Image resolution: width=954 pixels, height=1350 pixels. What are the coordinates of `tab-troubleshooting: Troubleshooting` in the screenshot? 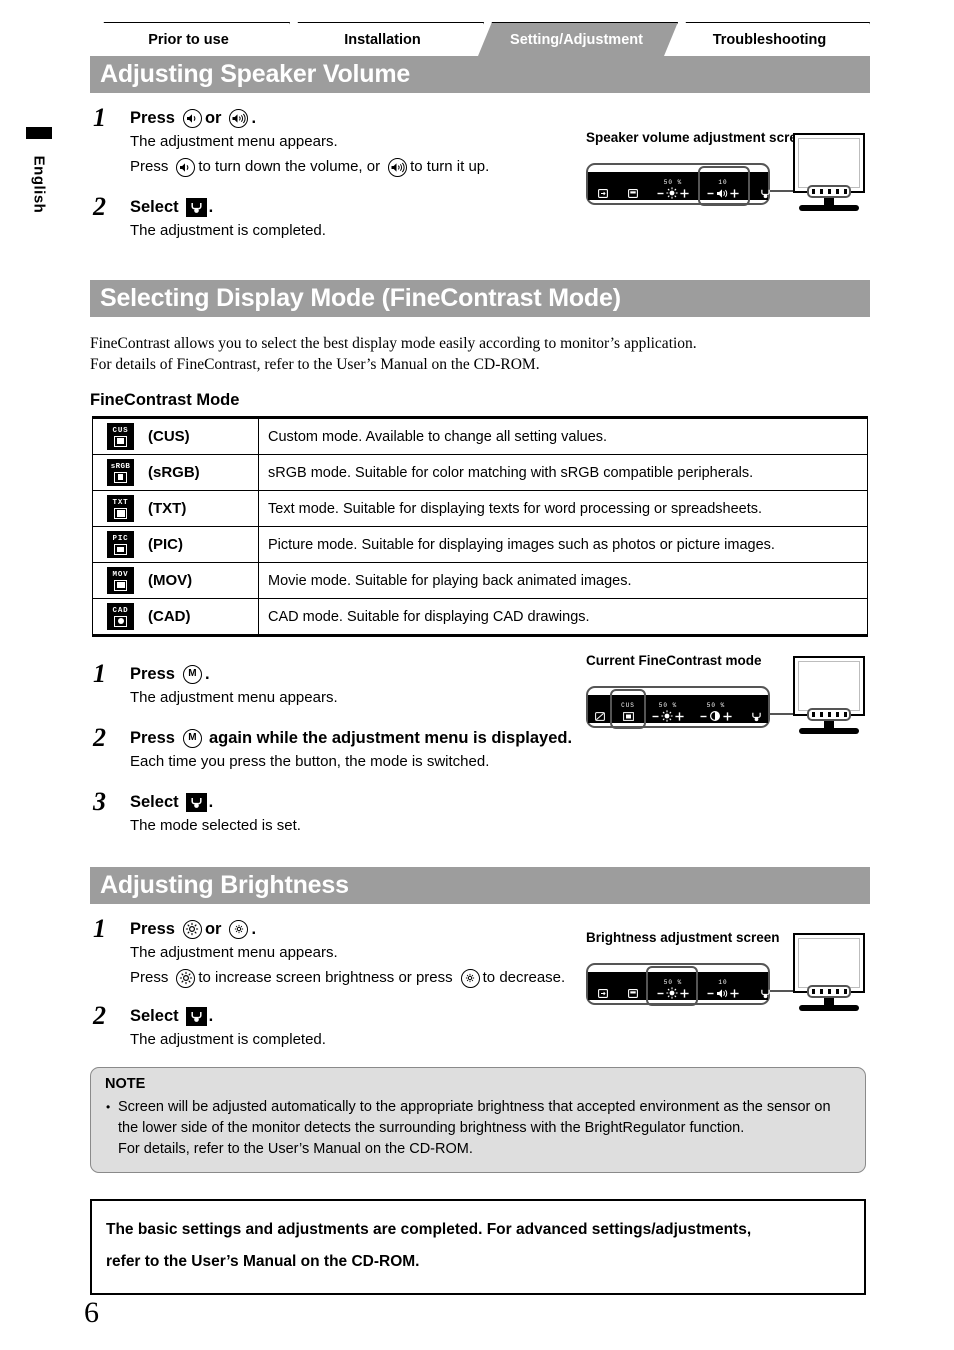 It's located at (771, 39).